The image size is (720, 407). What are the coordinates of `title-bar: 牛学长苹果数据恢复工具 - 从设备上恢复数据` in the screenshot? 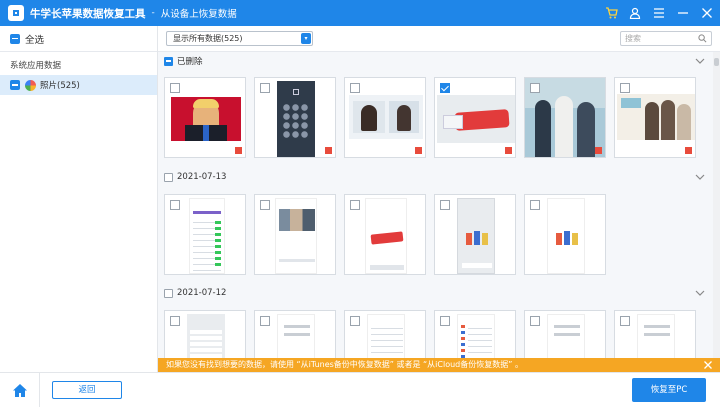 It's located at (360, 13).